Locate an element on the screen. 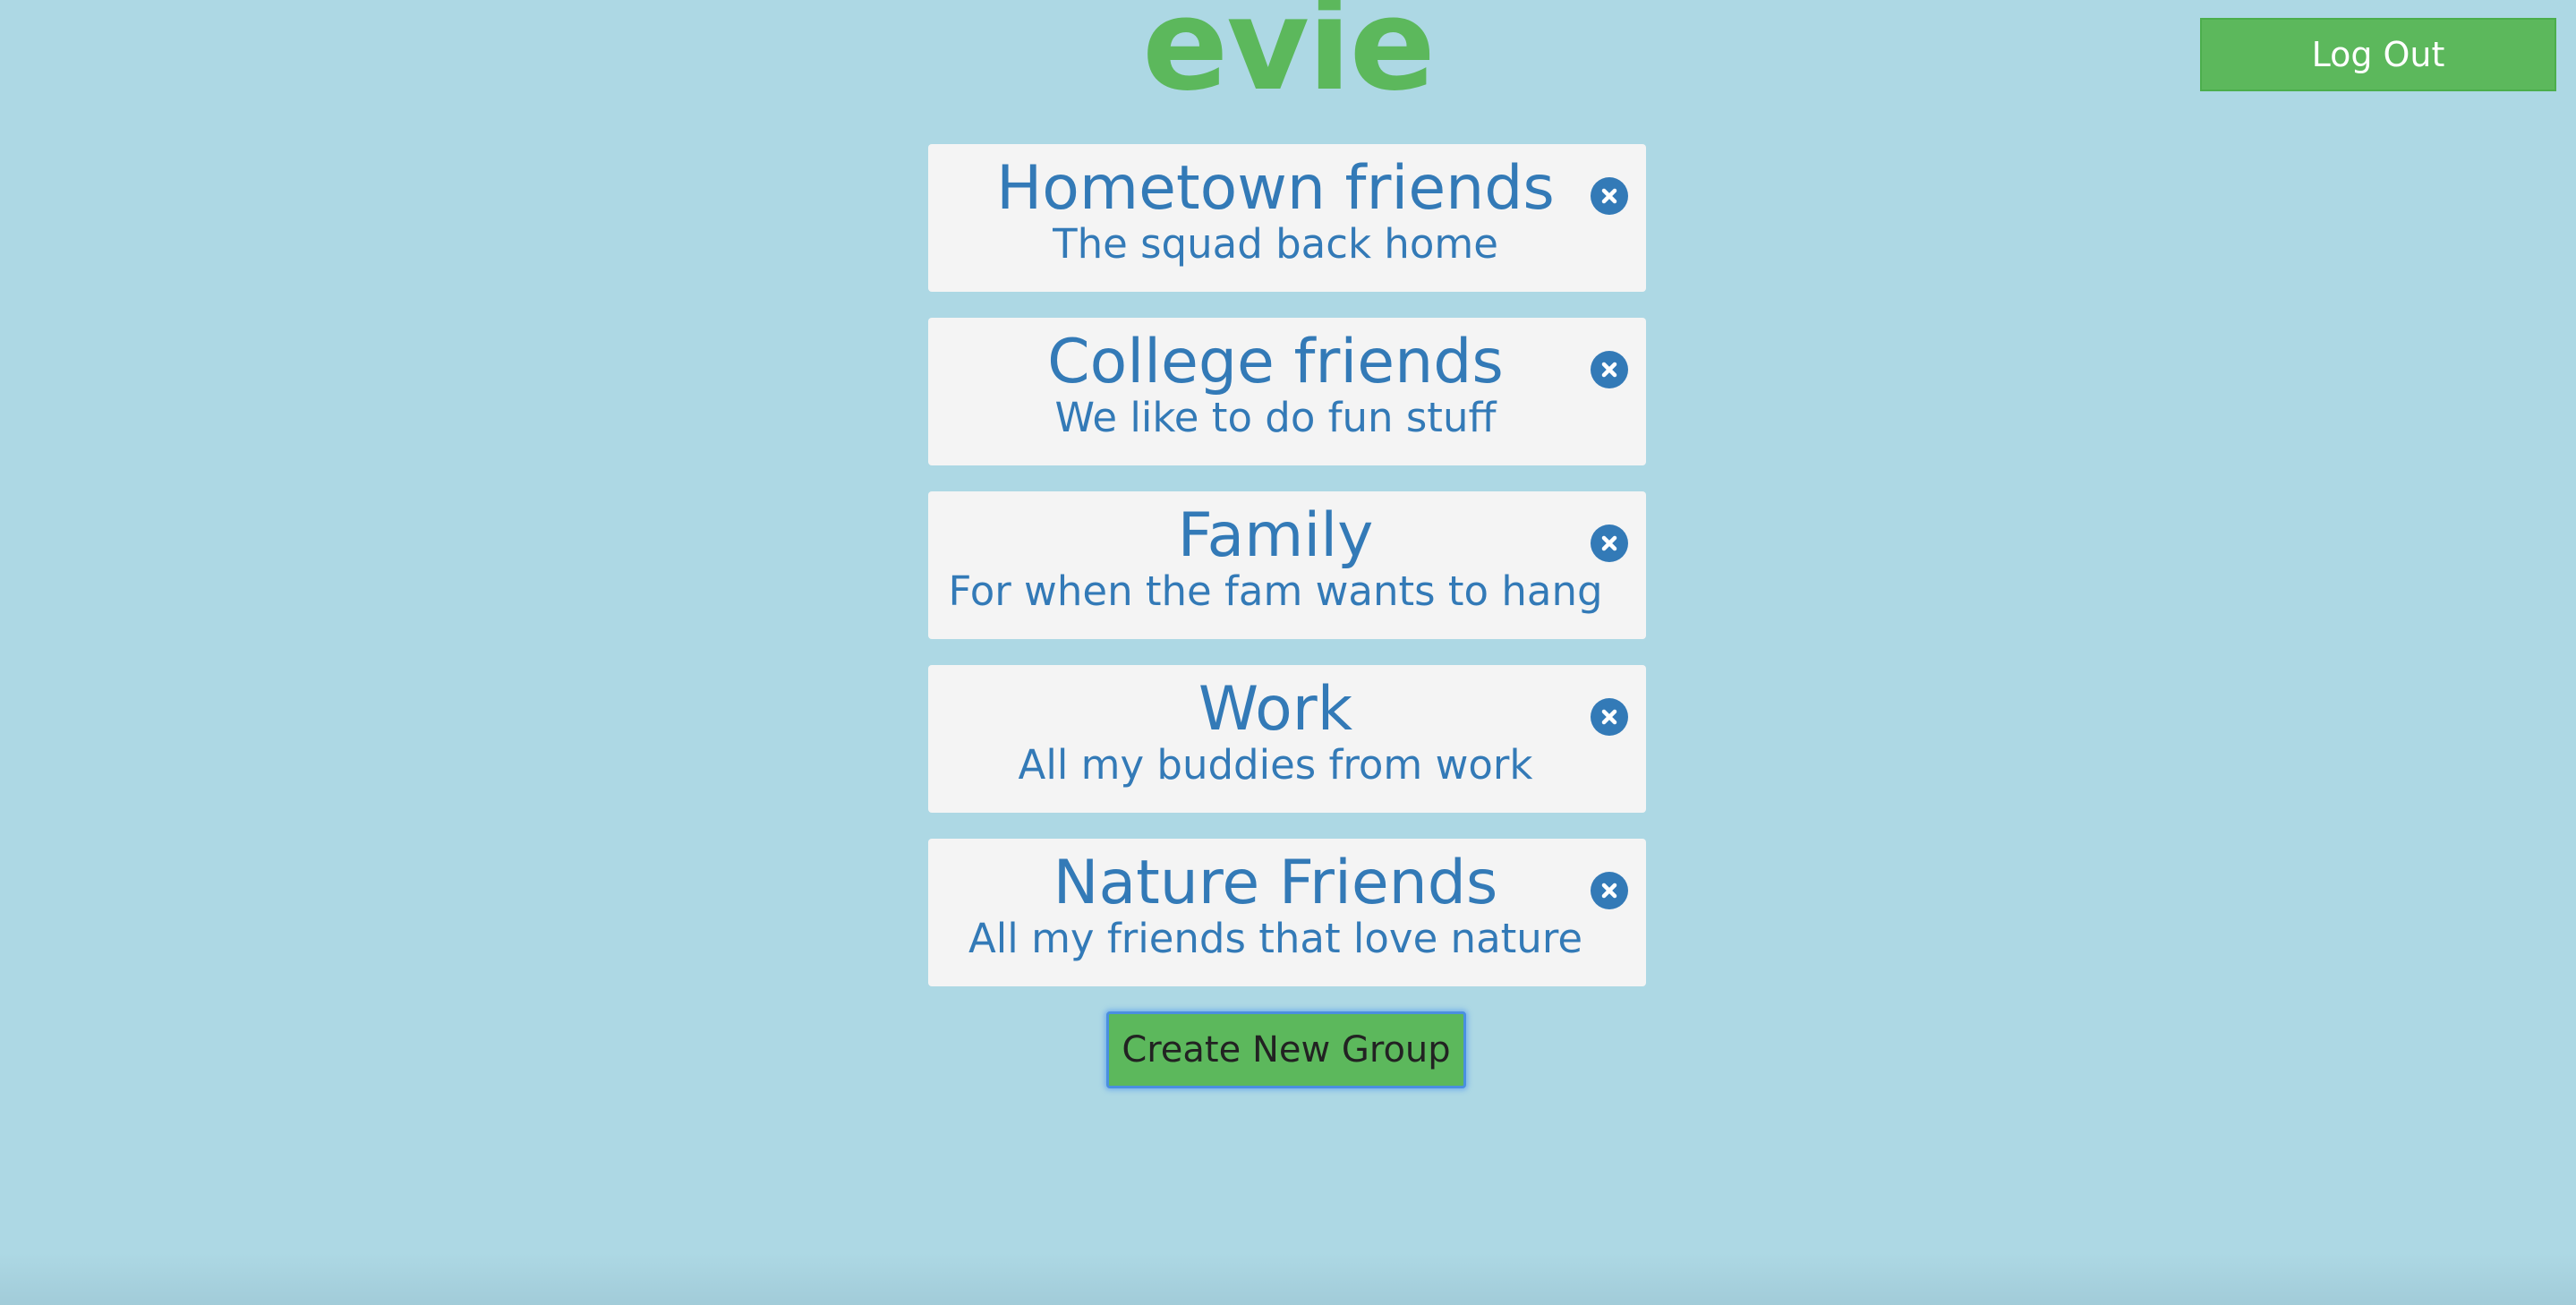 The image size is (2576, 1305). group-card: Family For when the fam wants to hang is located at coordinates (1287, 565).